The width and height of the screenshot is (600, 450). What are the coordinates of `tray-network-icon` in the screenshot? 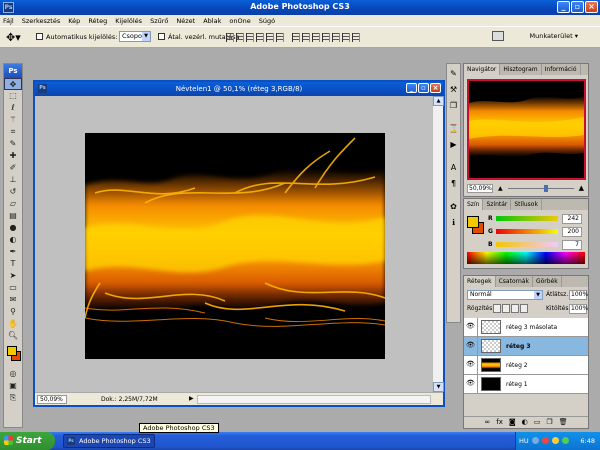 It's located at (535, 440).